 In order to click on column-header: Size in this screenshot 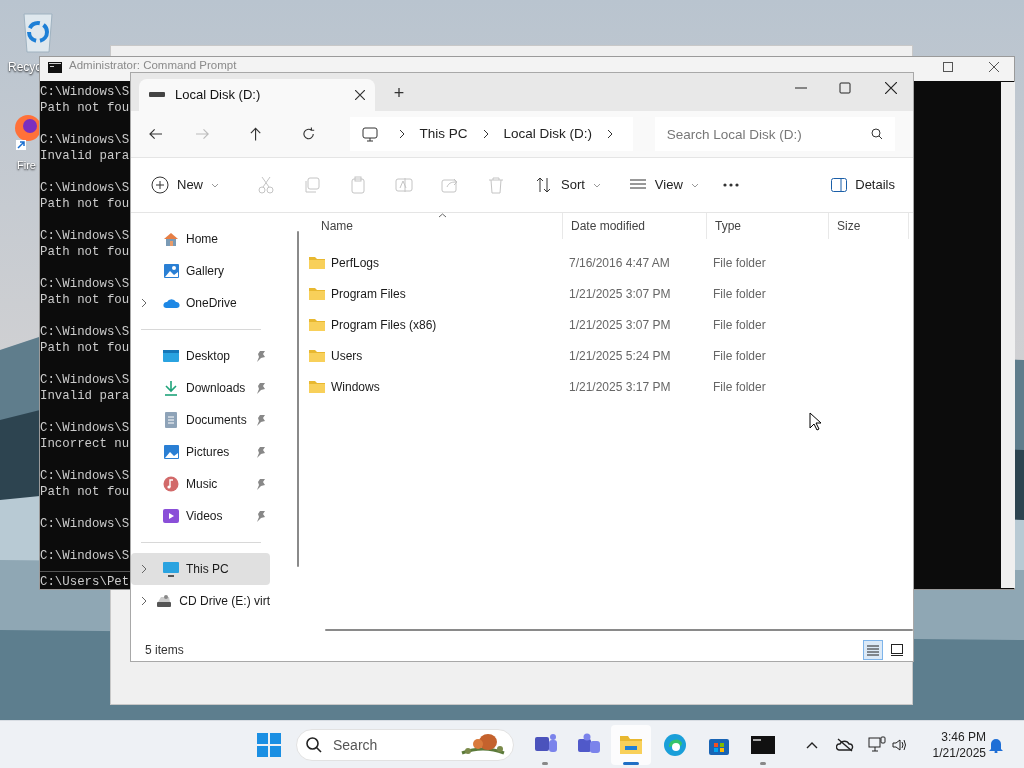, I will do `click(869, 226)`.